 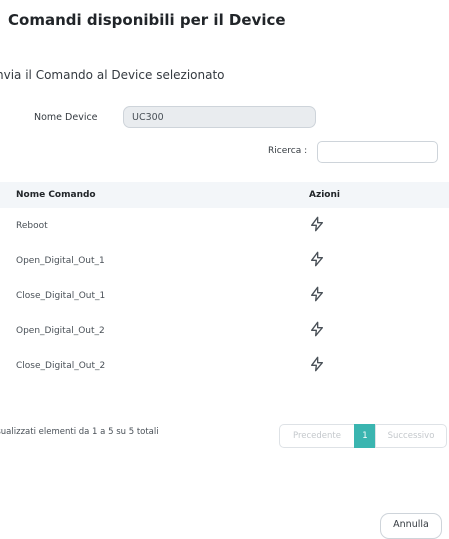 What do you see at coordinates (66, 117) in the screenshot?
I see `device-name-label: Nome Device` at bounding box center [66, 117].